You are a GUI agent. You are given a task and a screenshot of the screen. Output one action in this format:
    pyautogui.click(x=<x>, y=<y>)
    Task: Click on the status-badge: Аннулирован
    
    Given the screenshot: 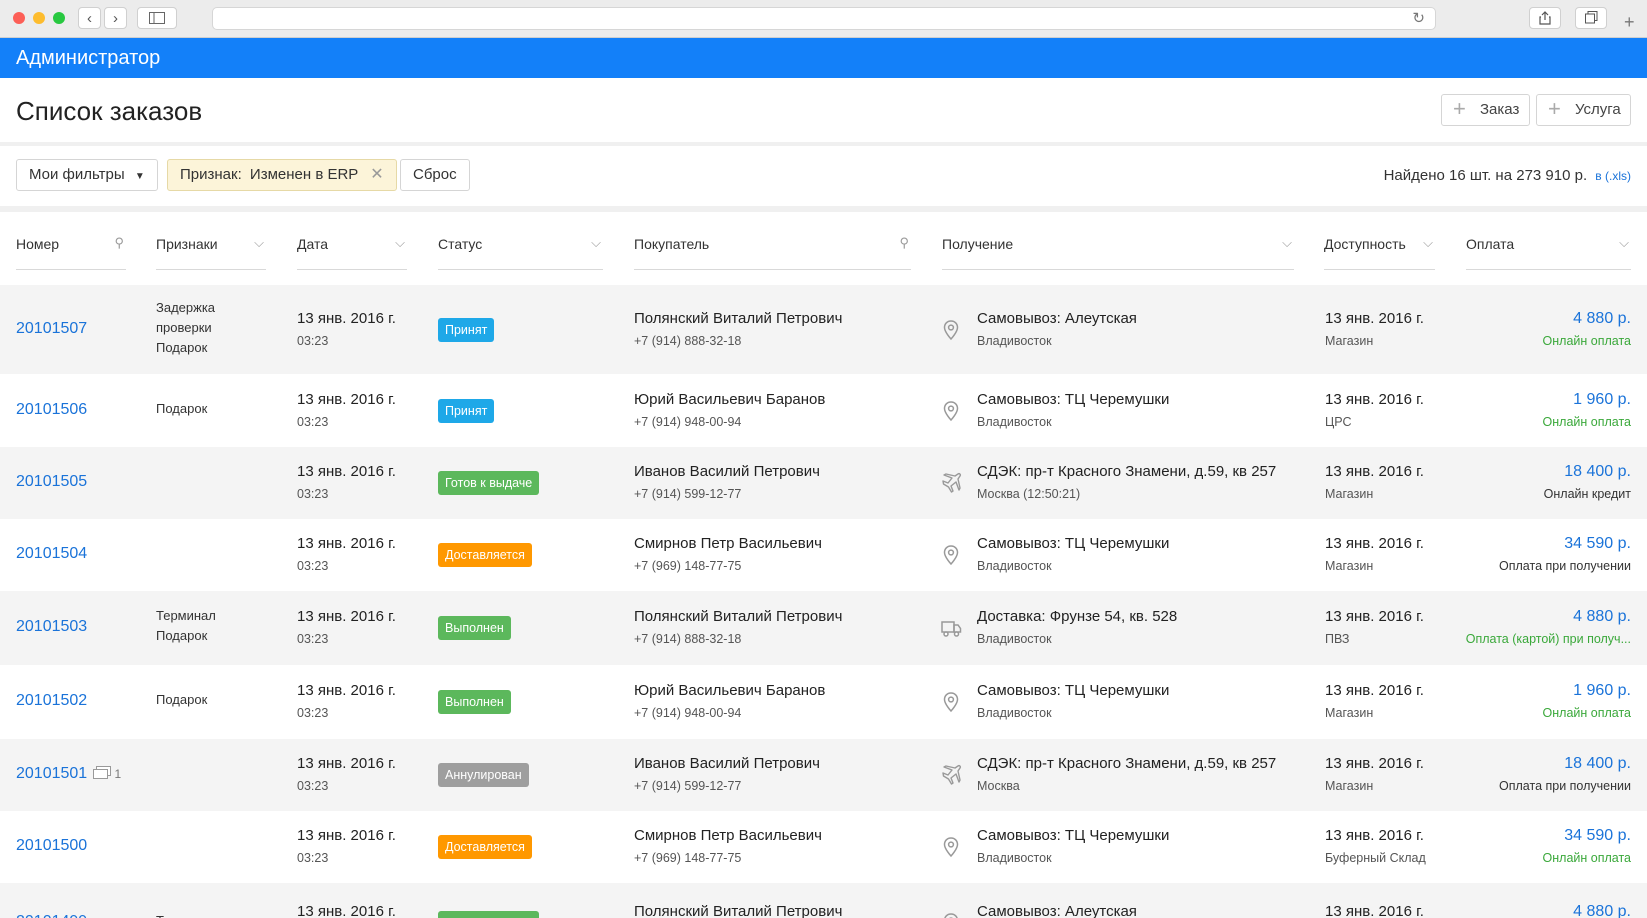 What is the action you would take?
    pyautogui.click(x=483, y=775)
    